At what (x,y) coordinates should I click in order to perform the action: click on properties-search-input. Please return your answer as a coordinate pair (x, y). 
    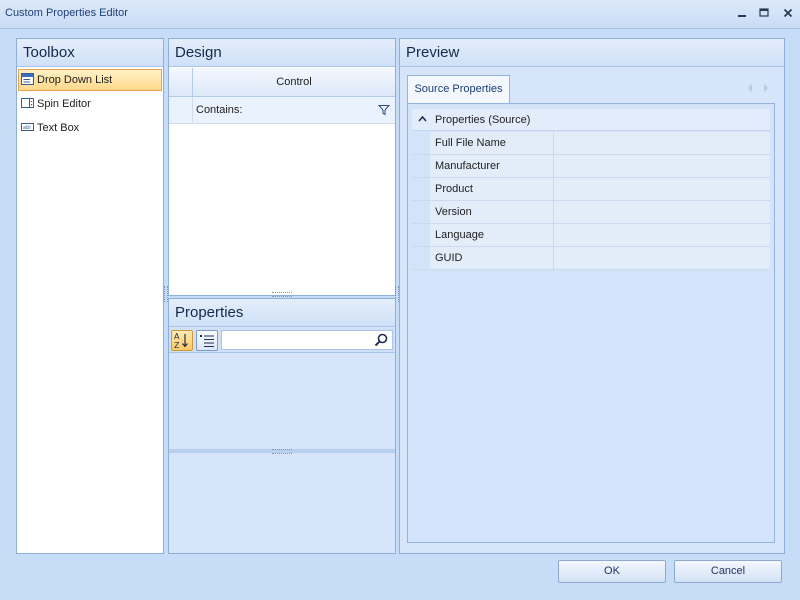
    Looking at the image, I should click on (307, 340).